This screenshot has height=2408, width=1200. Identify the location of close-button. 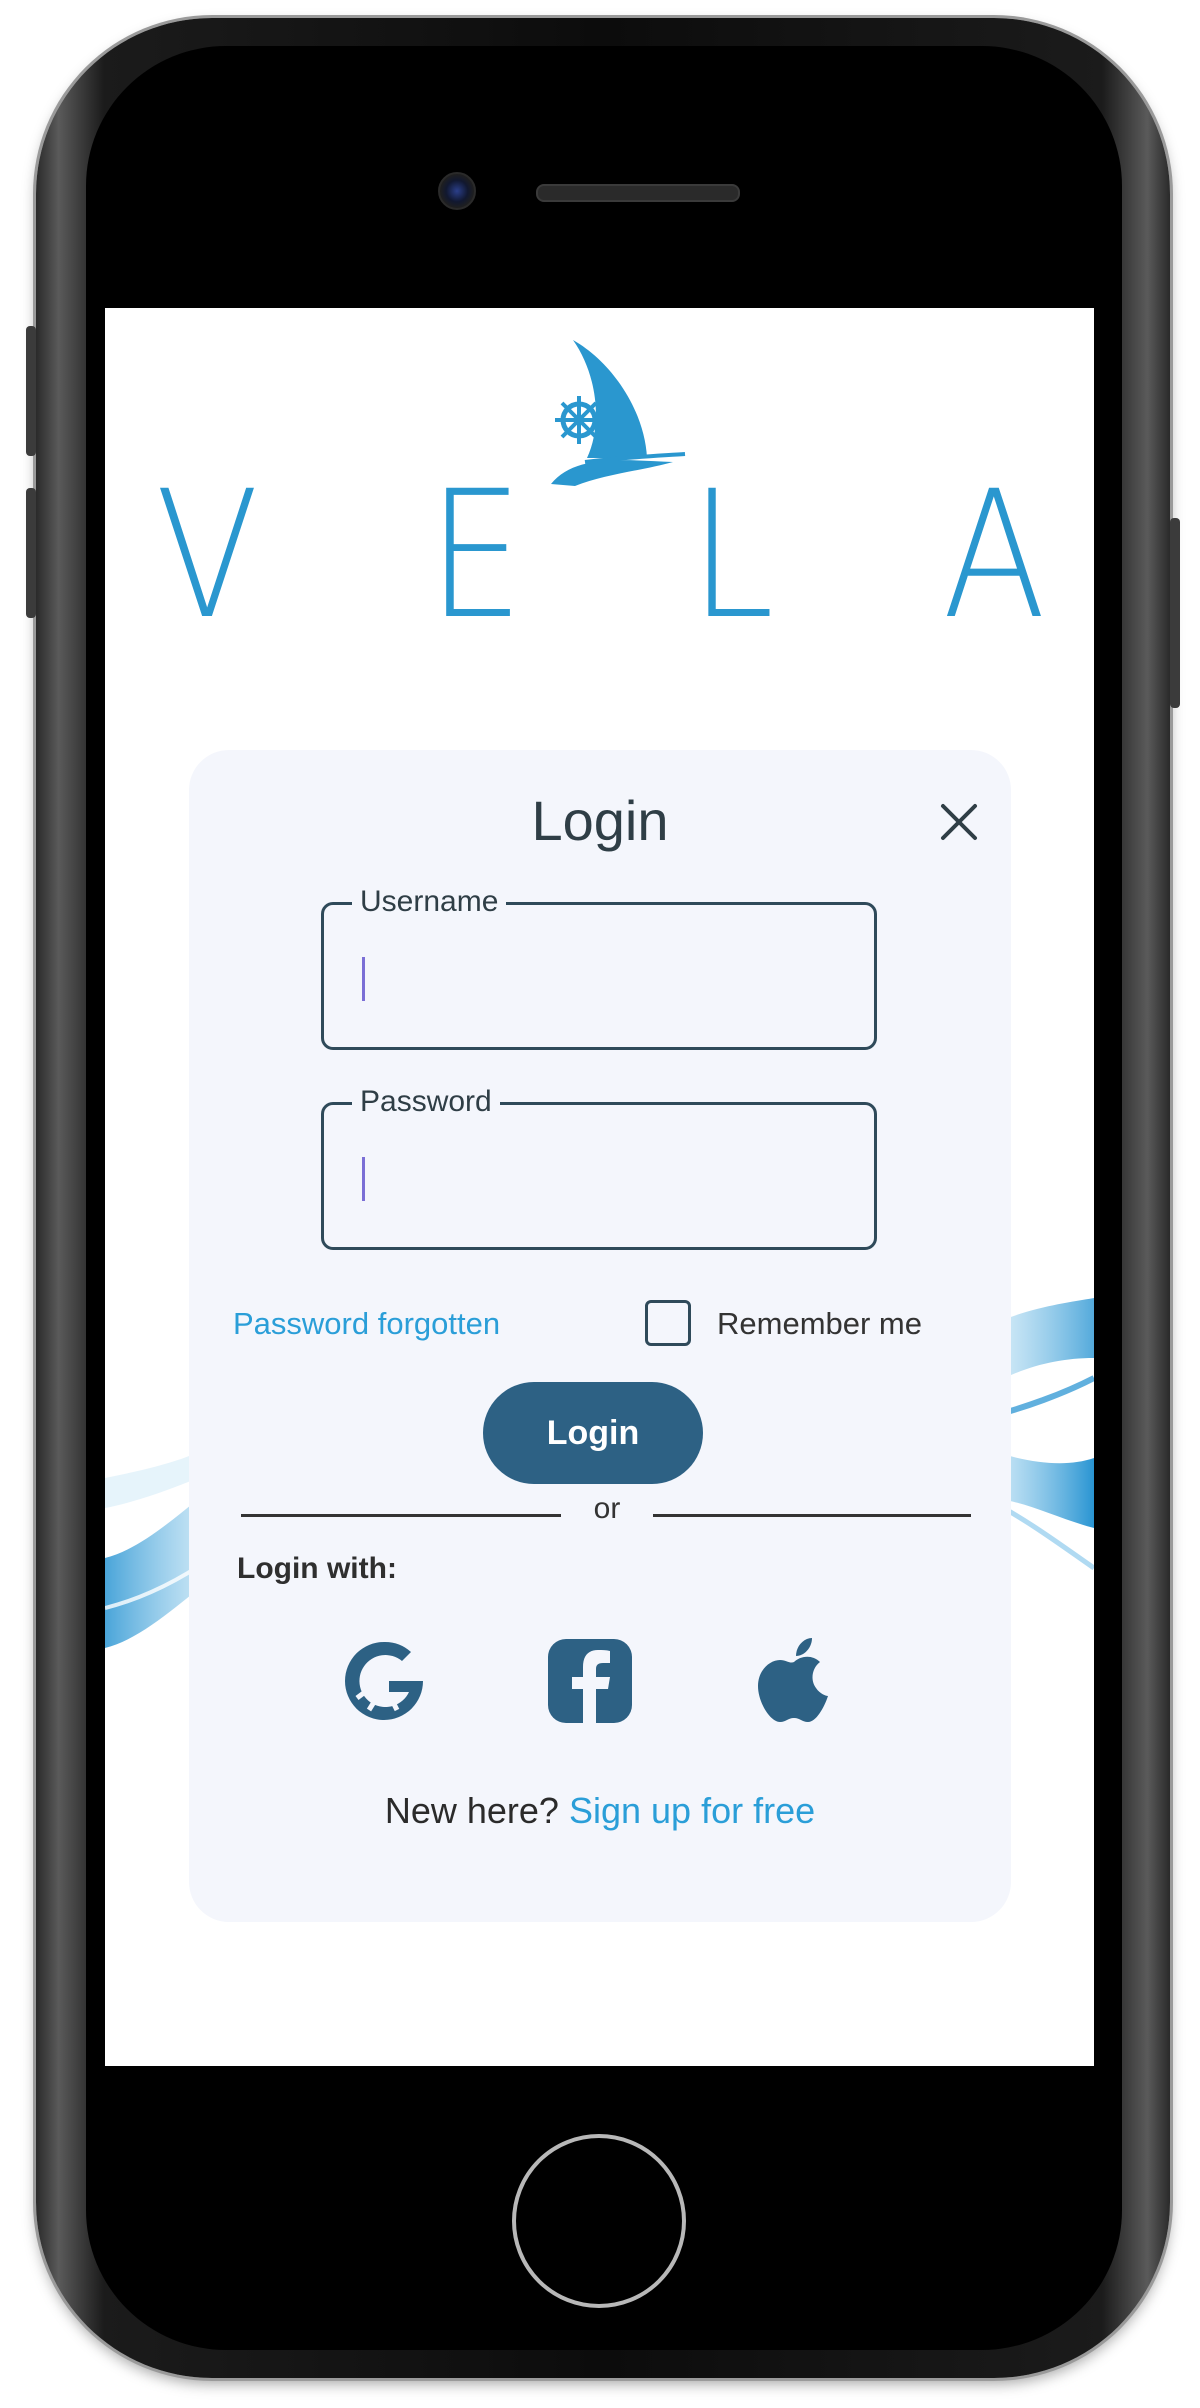
(959, 822).